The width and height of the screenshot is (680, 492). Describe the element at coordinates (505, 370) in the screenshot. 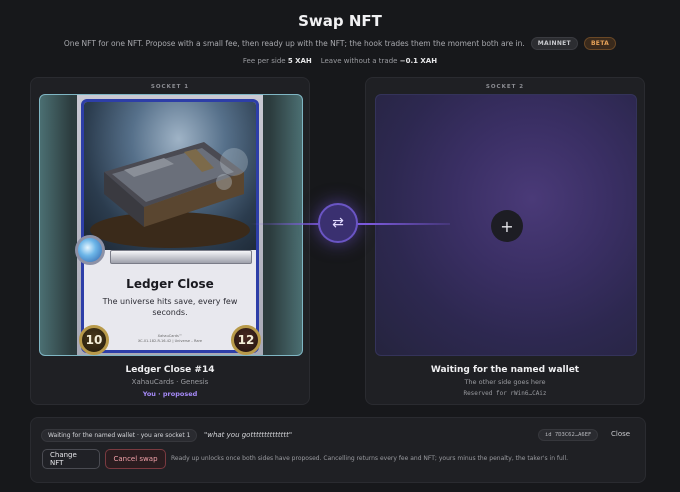

I see `waiting-title: Waiting for the named wallet` at that location.